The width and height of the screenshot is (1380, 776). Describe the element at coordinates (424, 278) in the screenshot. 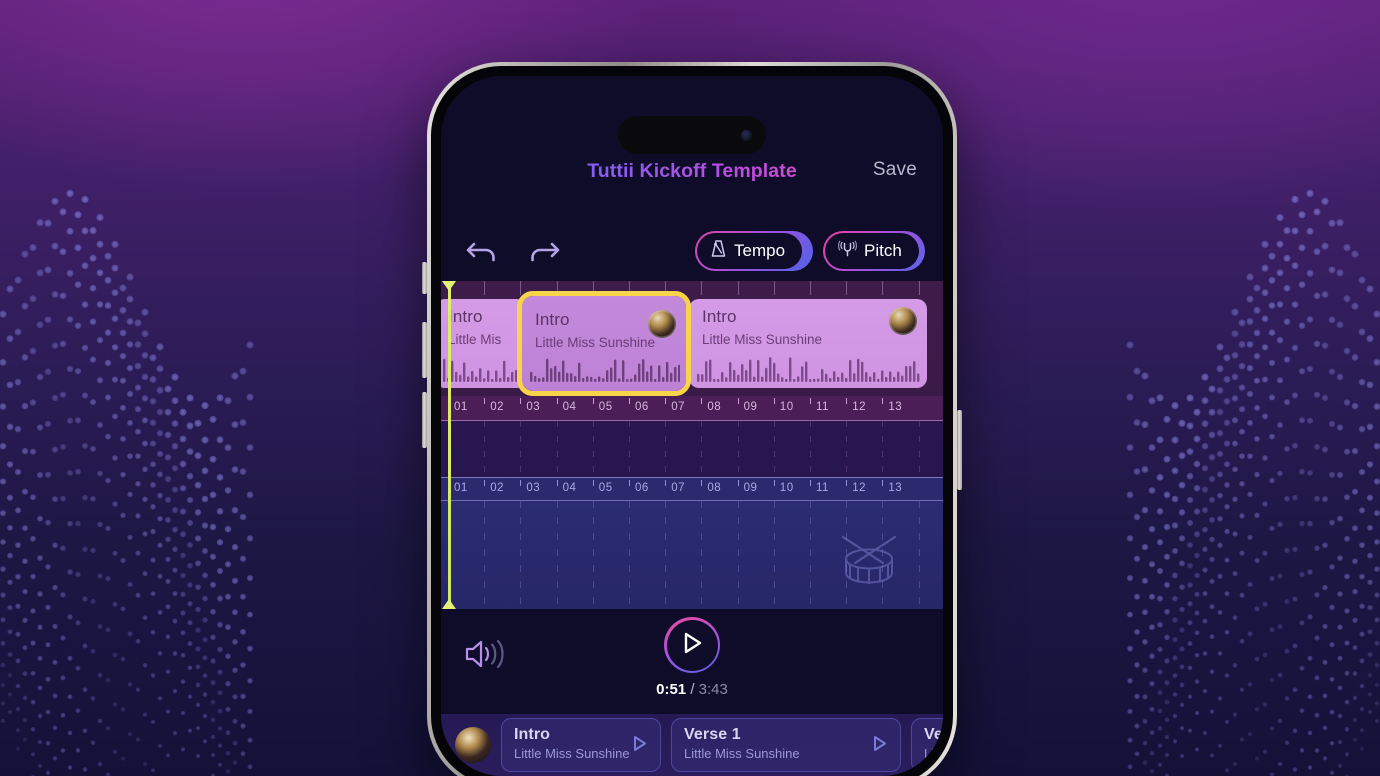

I see `silent-switch` at that location.